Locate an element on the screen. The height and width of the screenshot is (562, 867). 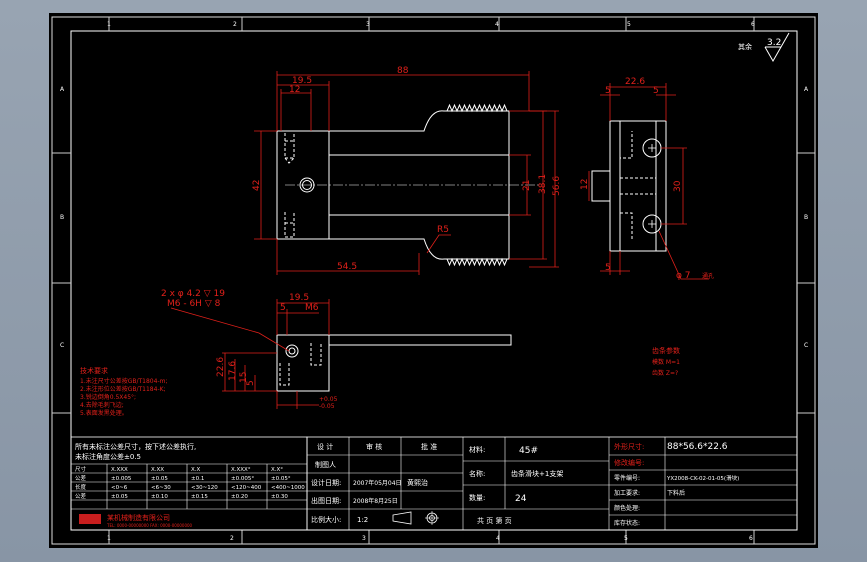
company-name: 某机械制造有限公司 is located at coordinates (138, 517).